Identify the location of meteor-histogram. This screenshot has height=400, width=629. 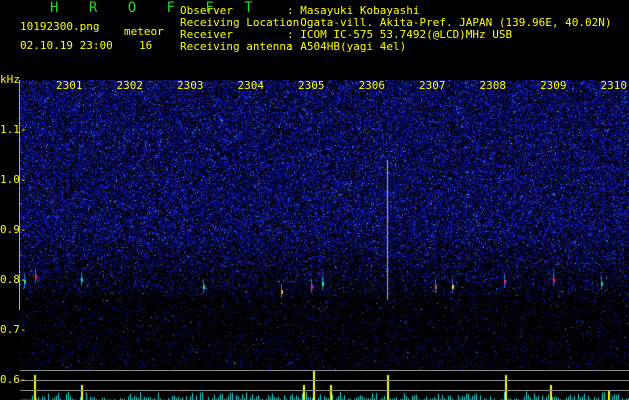
(324, 385).